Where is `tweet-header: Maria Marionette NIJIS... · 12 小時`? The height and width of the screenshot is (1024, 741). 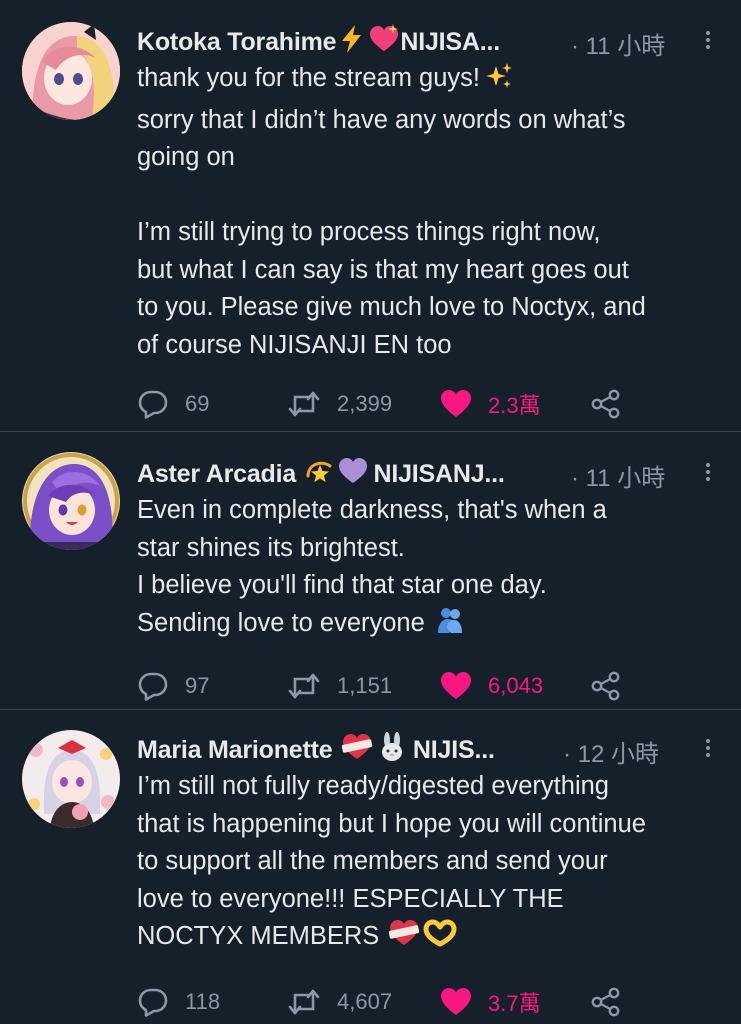
tweet-header: Maria Marionette NIJIS... · 12 小時 is located at coordinates (432, 750).